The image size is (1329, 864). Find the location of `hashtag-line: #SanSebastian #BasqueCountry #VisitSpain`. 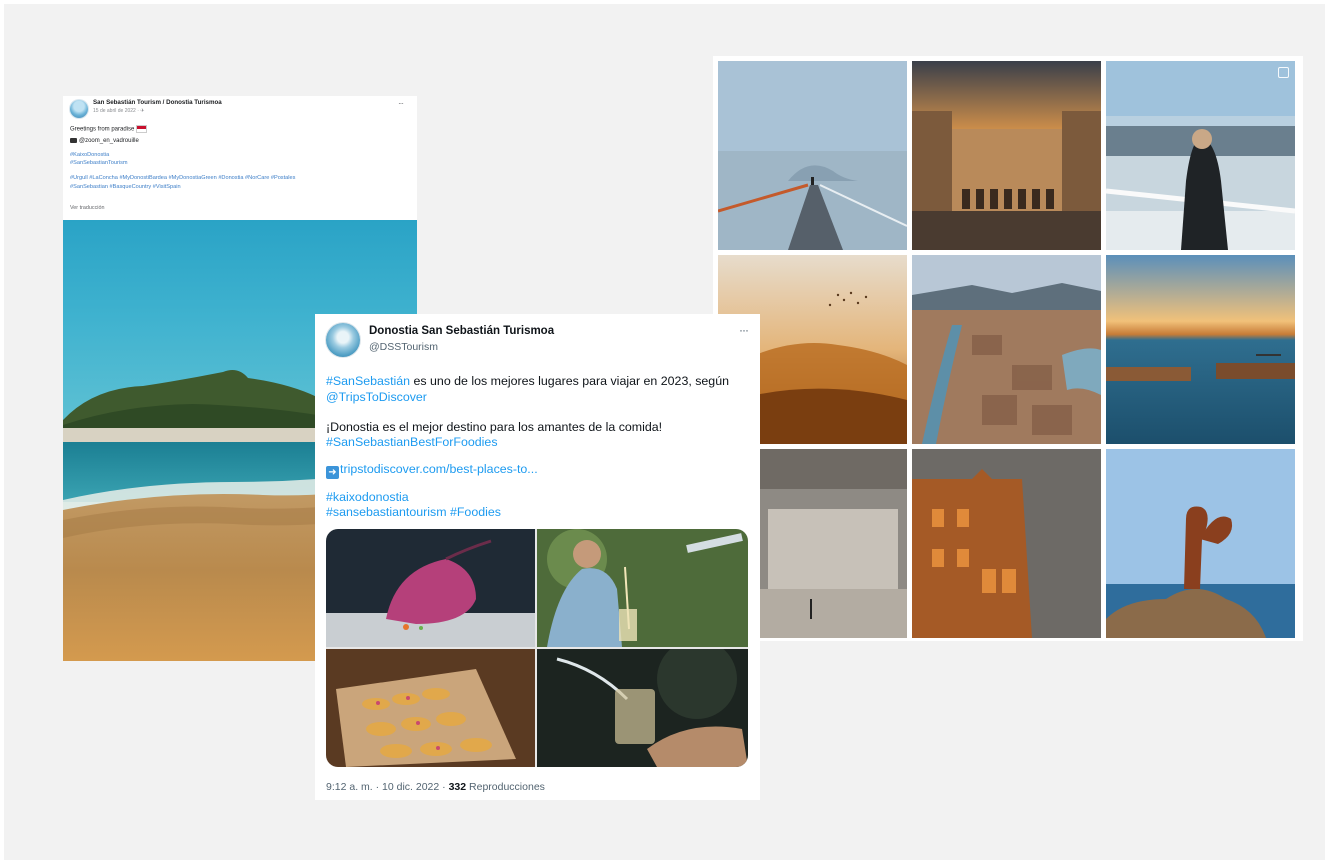

hashtag-line: #SanSebastian #BasqueCountry #VisitSpain is located at coordinates (125, 187).